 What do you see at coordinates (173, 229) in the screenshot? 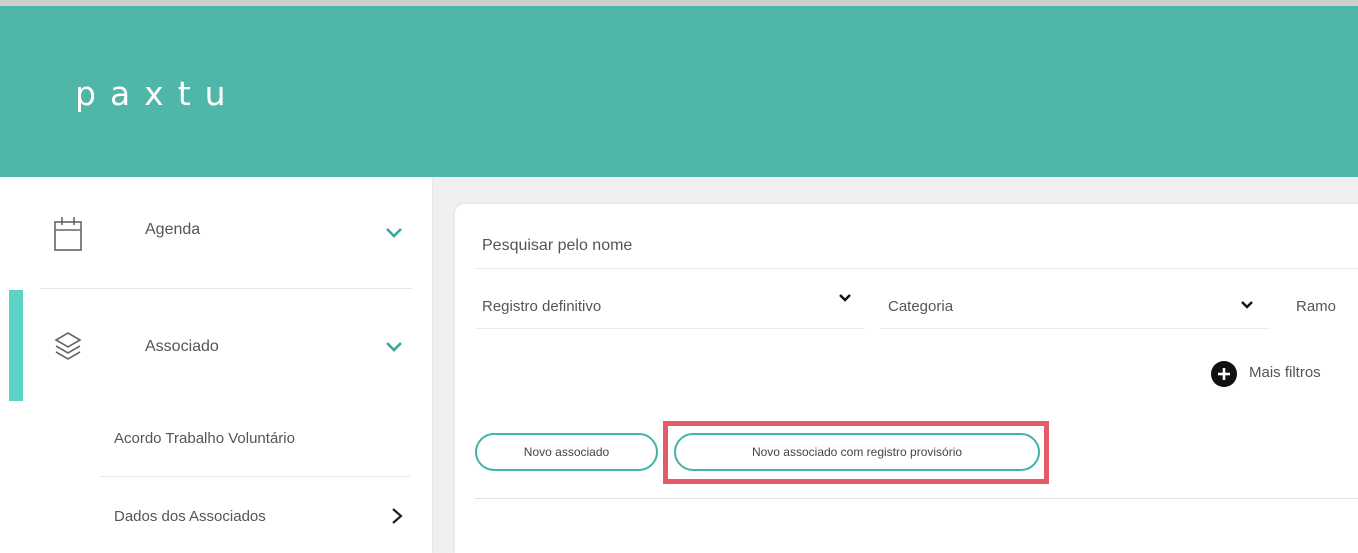
I see `sidebar-item-label: Agenda` at bounding box center [173, 229].